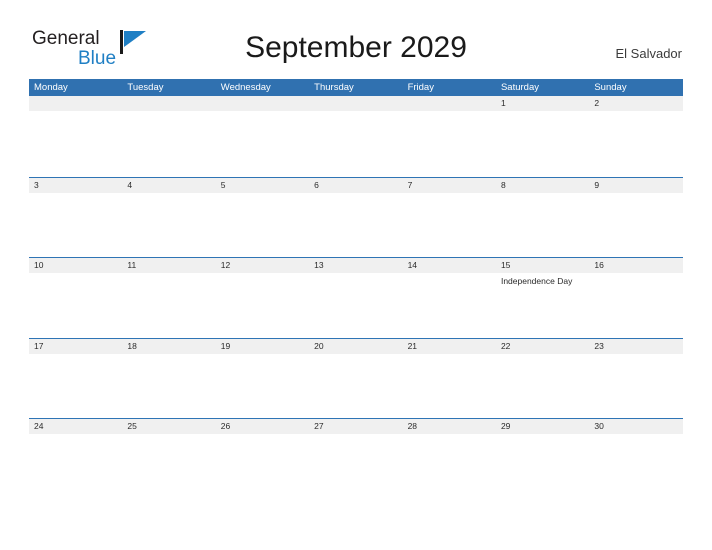  Describe the element at coordinates (39, 265) in the screenshot. I see `day-number: 10` at that location.